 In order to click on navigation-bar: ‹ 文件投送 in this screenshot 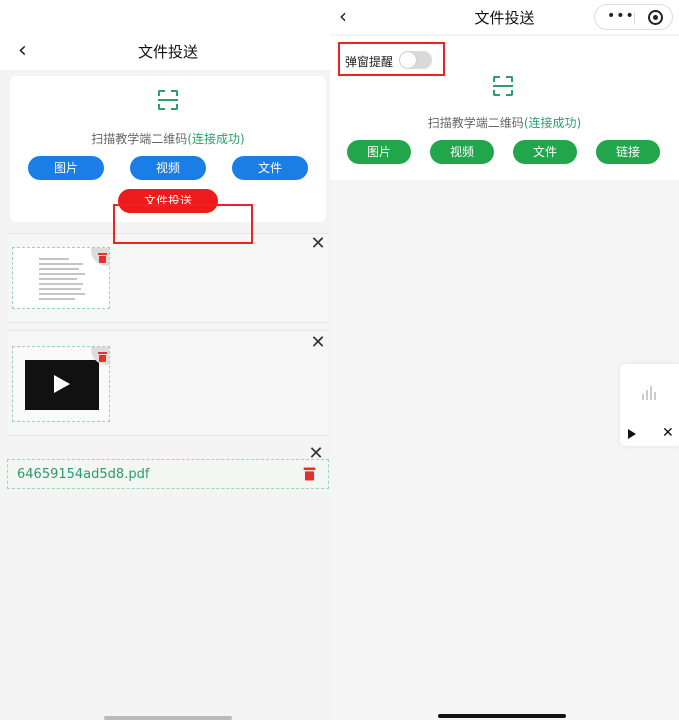, I will do `click(168, 35)`.